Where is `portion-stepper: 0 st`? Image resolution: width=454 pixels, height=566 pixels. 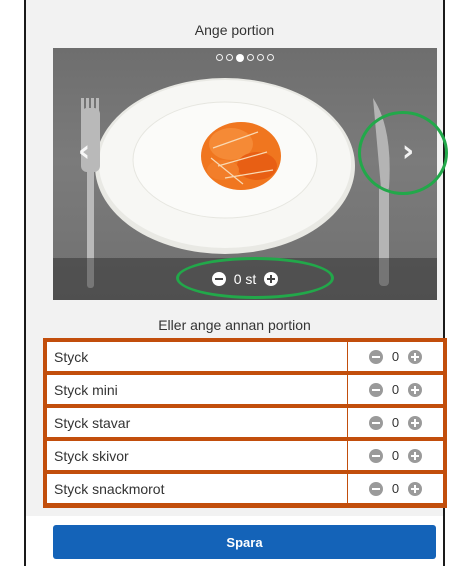
portion-stepper: 0 st is located at coordinates (245, 279).